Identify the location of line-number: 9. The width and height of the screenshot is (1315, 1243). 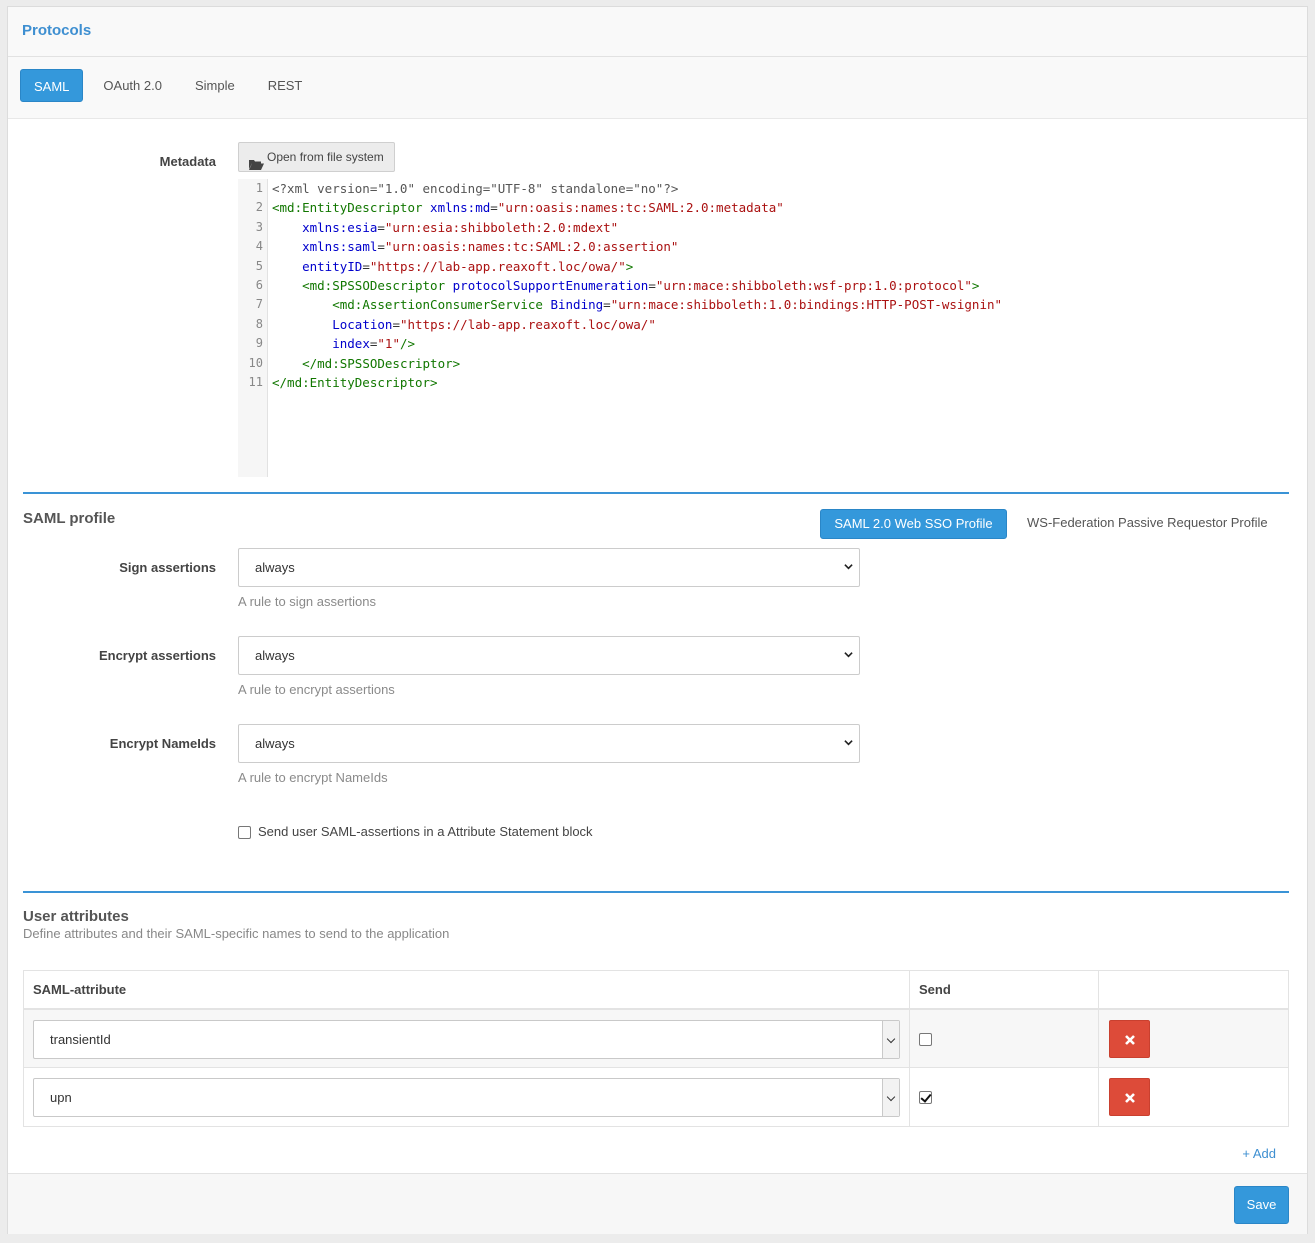
(259, 343).